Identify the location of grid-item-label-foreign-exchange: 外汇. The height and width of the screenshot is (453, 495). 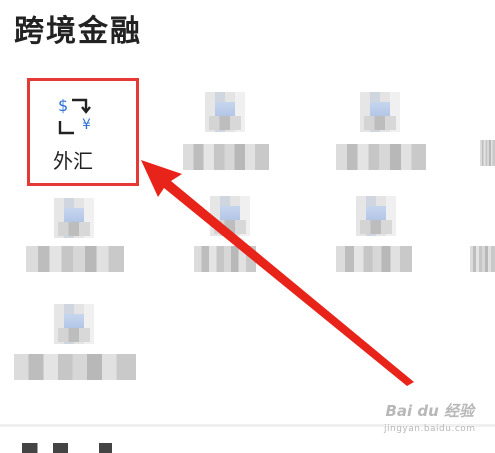
(73, 161).